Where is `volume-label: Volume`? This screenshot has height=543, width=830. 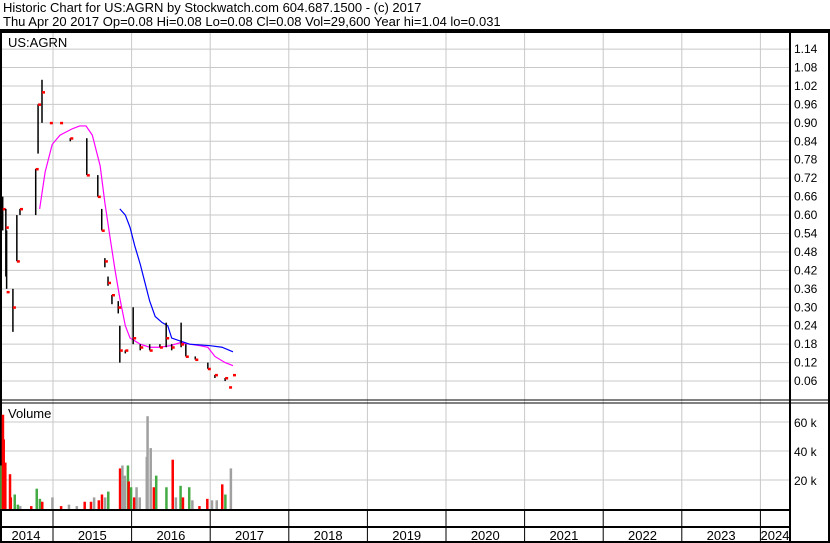 volume-label: Volume is located at coordinates (29, 413).